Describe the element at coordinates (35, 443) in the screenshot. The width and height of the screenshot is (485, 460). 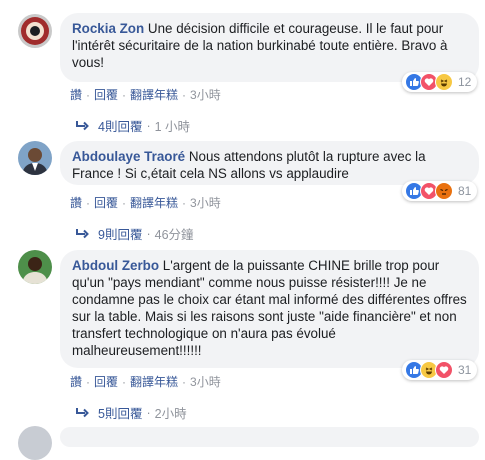
I see `next-comment-avatar` at that location.